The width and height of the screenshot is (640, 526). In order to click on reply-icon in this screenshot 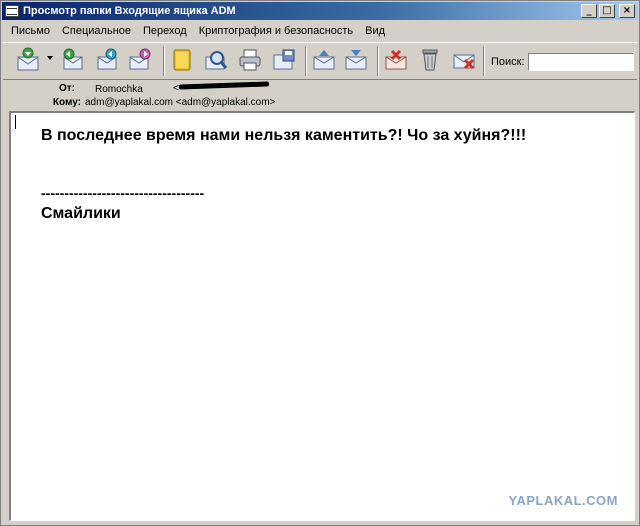, I will do `click(72, 60)`.